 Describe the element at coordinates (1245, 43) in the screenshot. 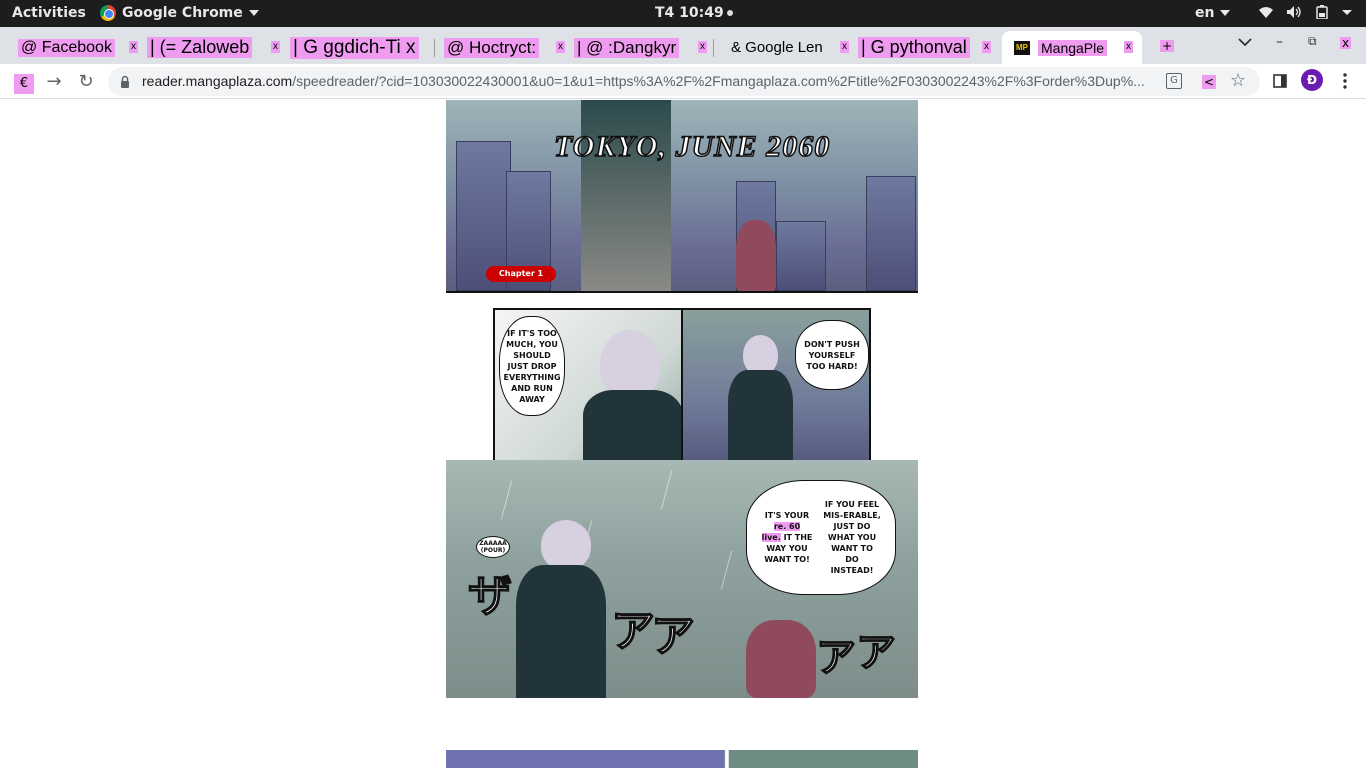

I see `tab-search-icon` at that location.